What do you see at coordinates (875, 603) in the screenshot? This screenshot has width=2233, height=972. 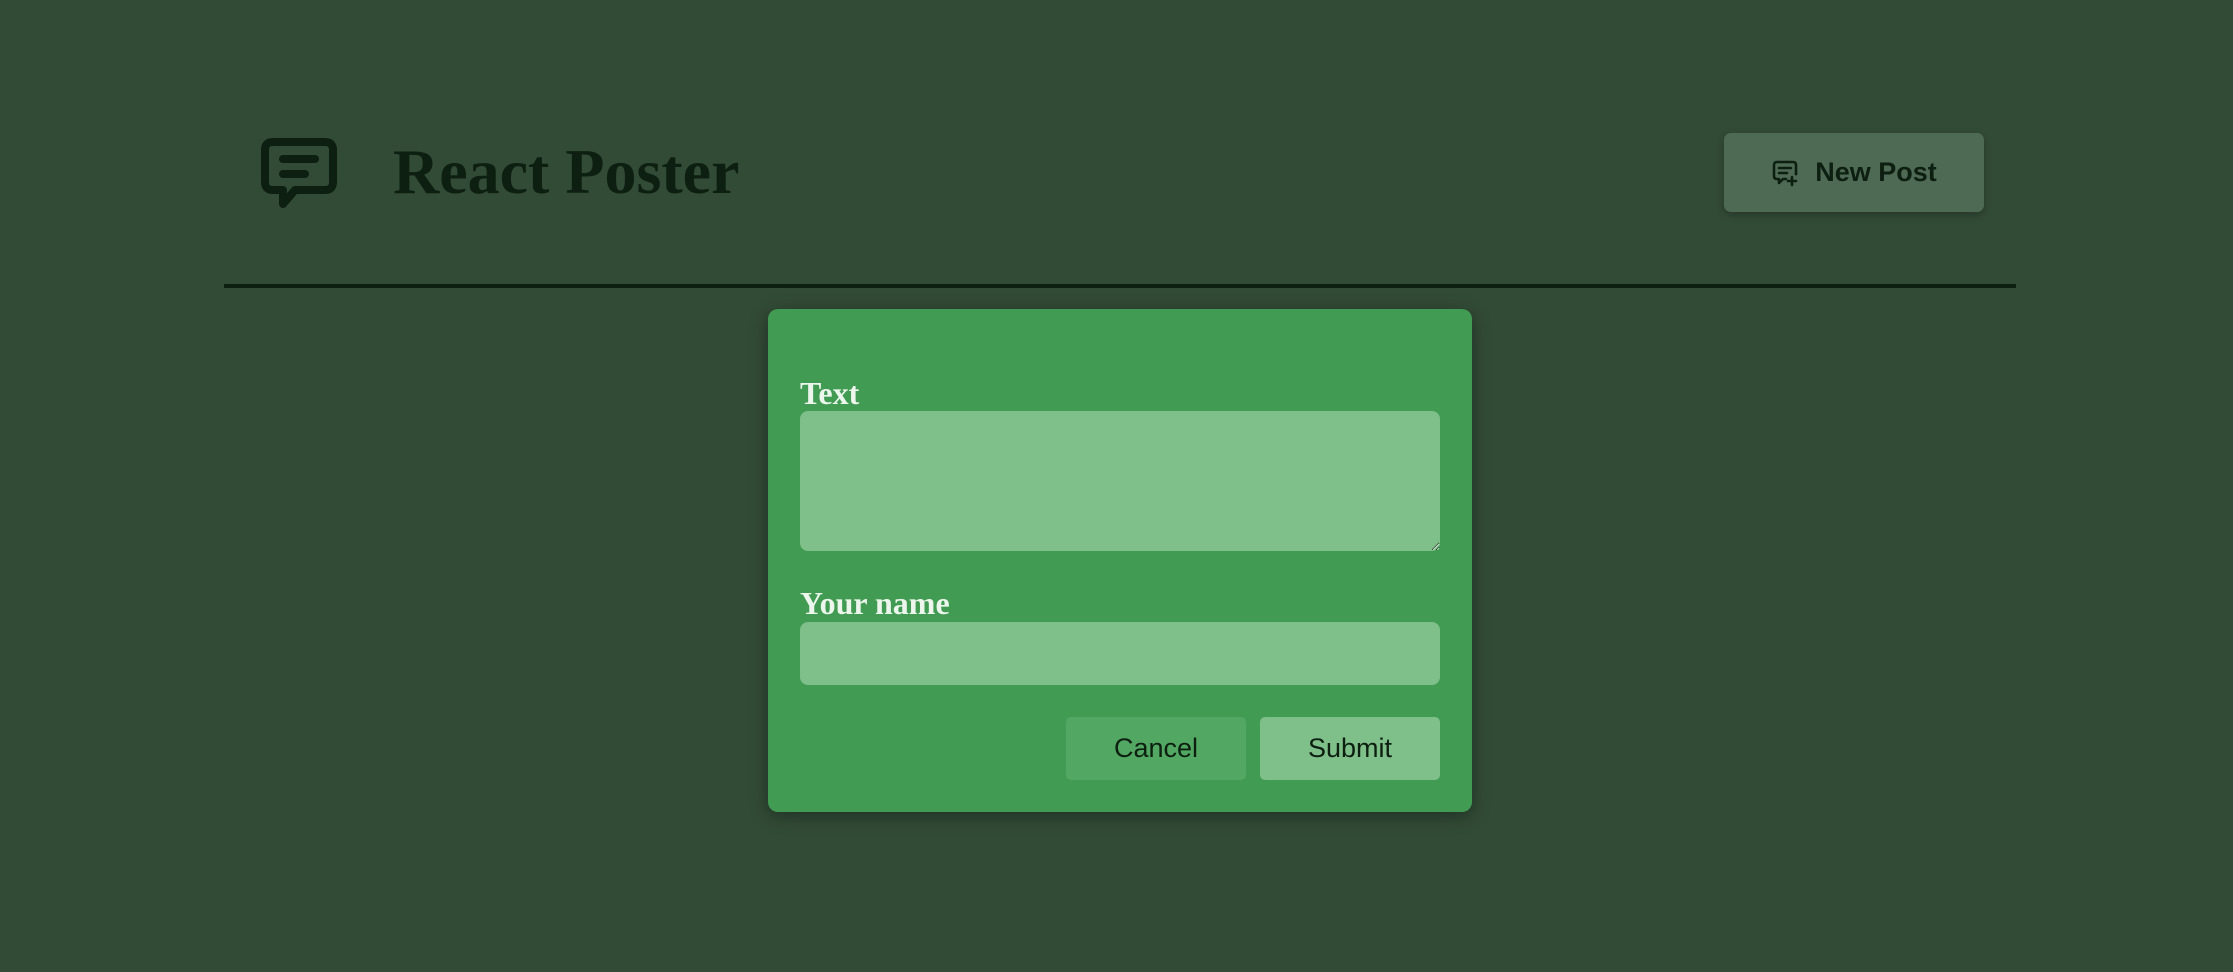 I see `name-field-label: Your name` at bounding box center [875, 603].